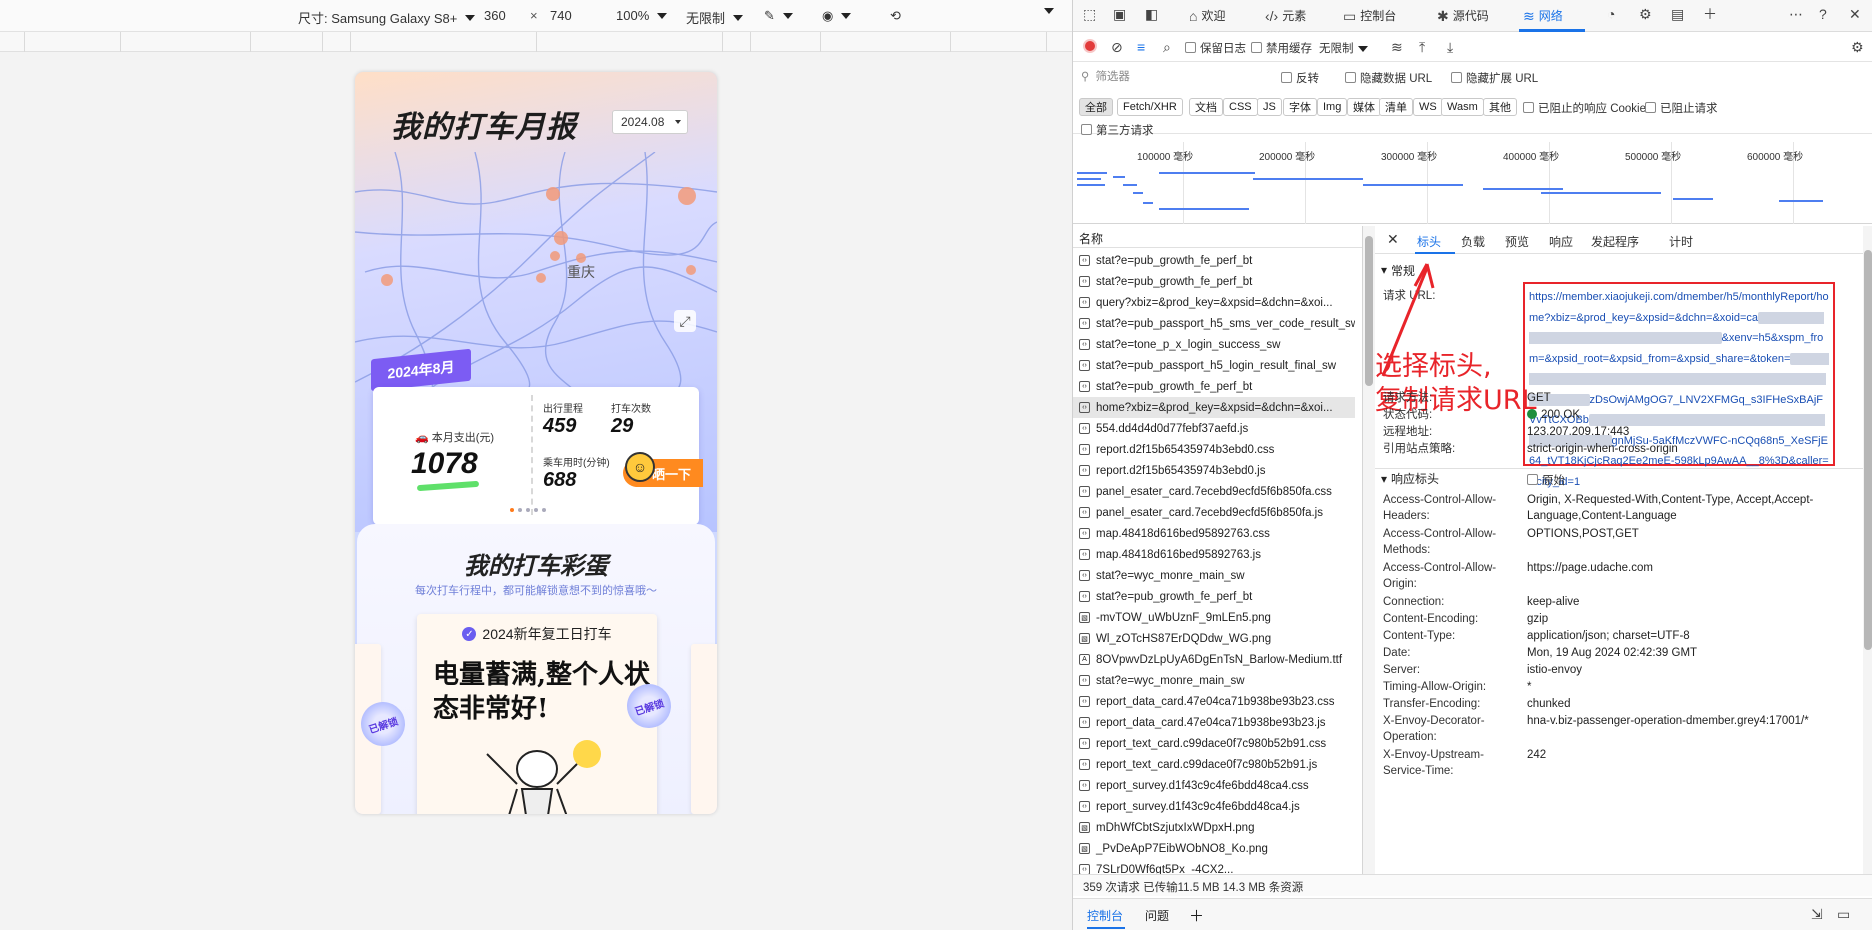 The width and height of the screenshot is (1872, 930). What do you see at coordinates (1584, 108) in the screenshot?
I see `blocked-cookie-checkbox: 已阻止的响应 Cookie` at bounding box center [1584, 108].